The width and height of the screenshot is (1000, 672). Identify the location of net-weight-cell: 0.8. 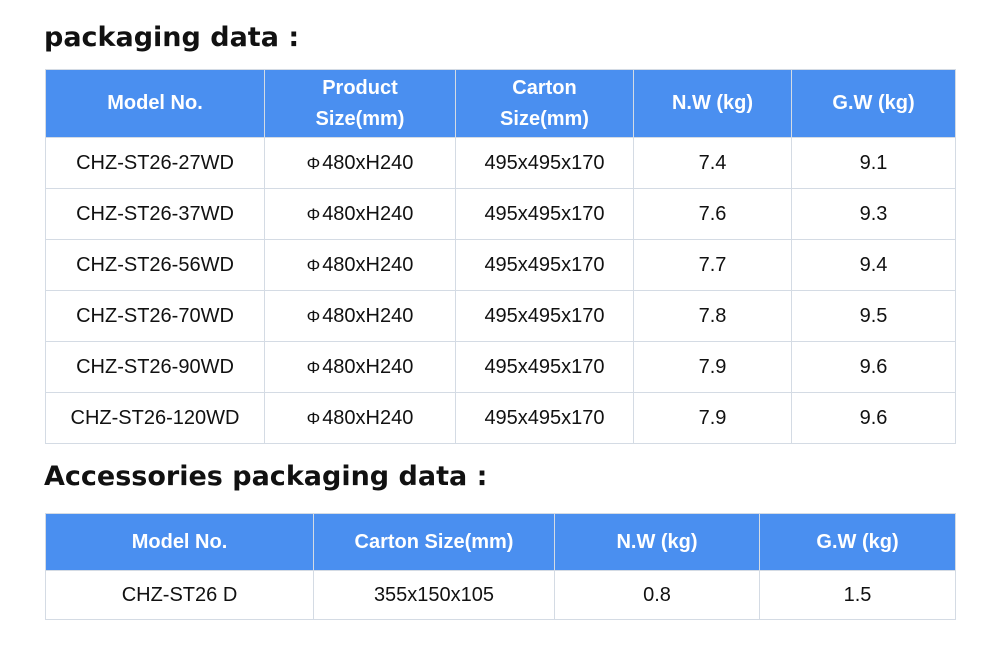
(657, 595).